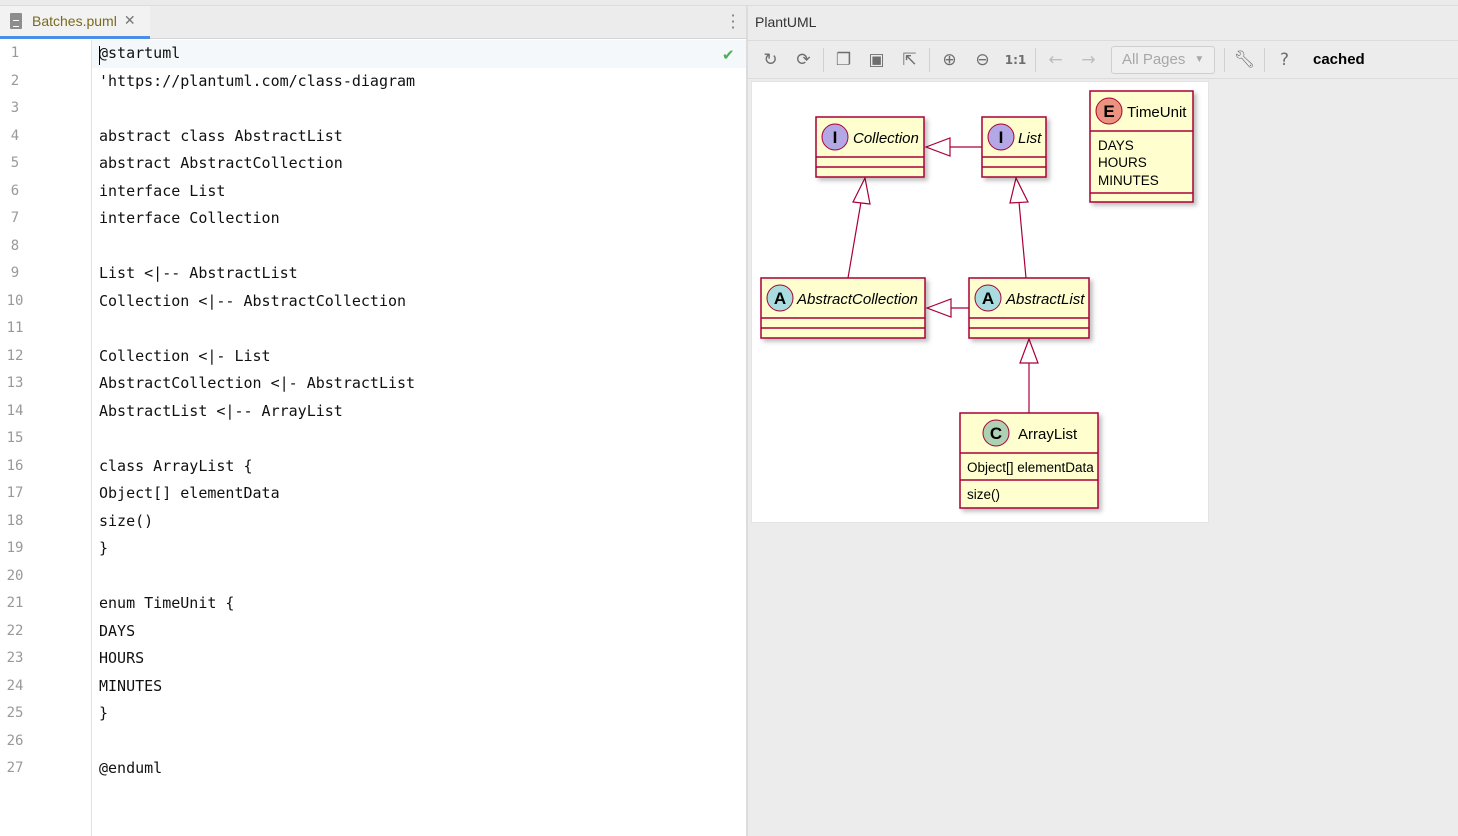 This screenshot has width=1458, height=836. Describe the element at coordinates (1108, 111) in the screenshot. I see `stereotype-letter: E` at that location.